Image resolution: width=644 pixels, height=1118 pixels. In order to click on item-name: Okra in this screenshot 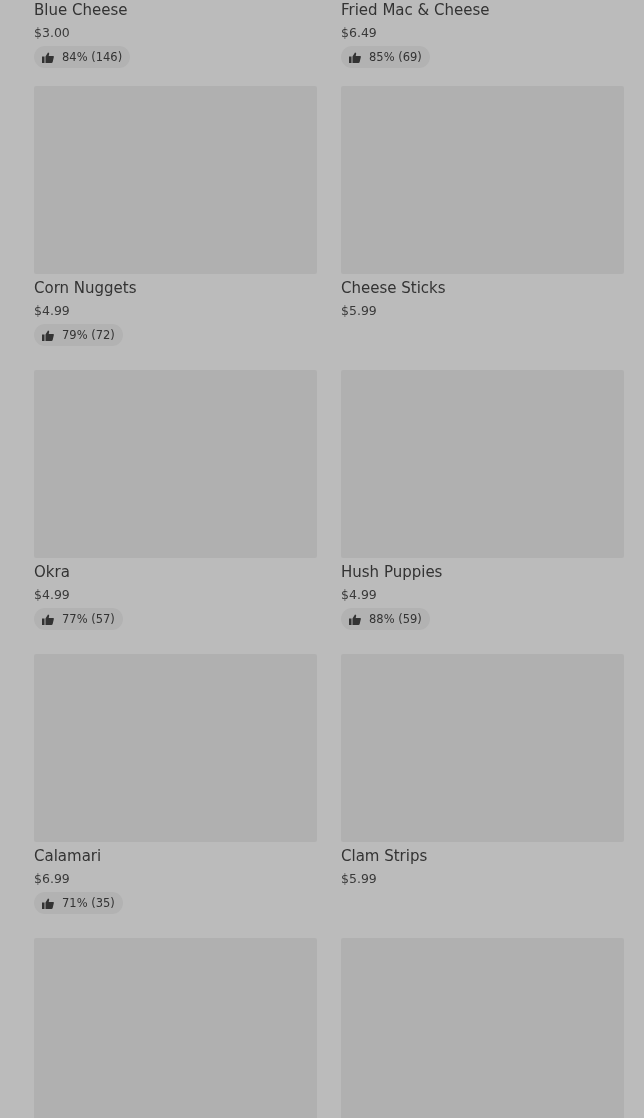, I will do `click(52, 572)`.